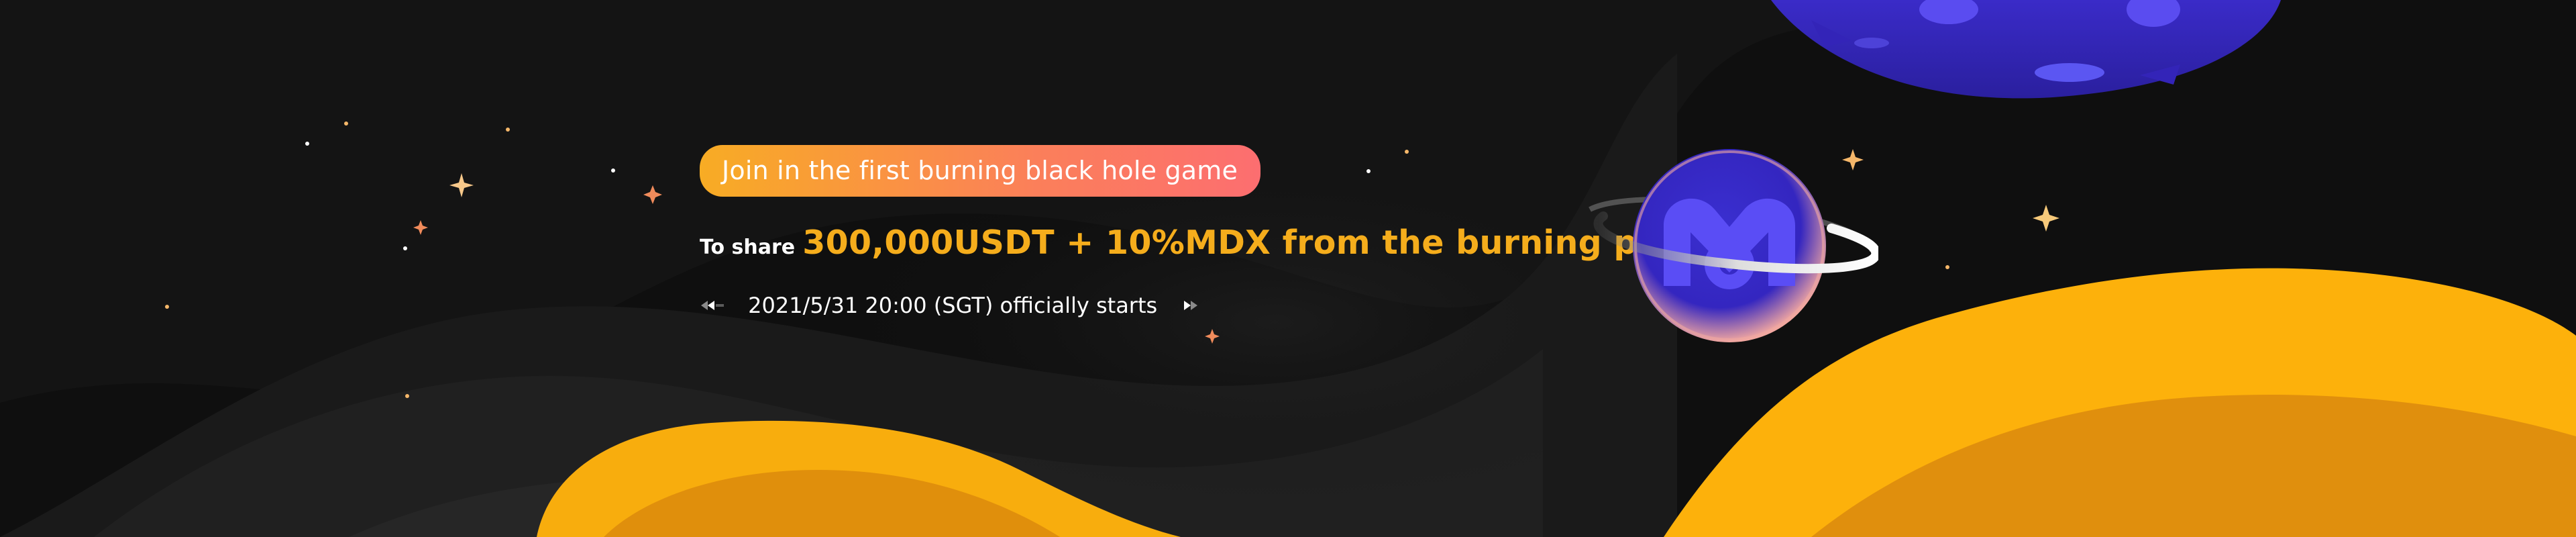 This screenshot has width=2576, height=537. Describe the element at coordinates (1191, 305) in the screenshot. I see `double-right-arrow-icon` at that location.